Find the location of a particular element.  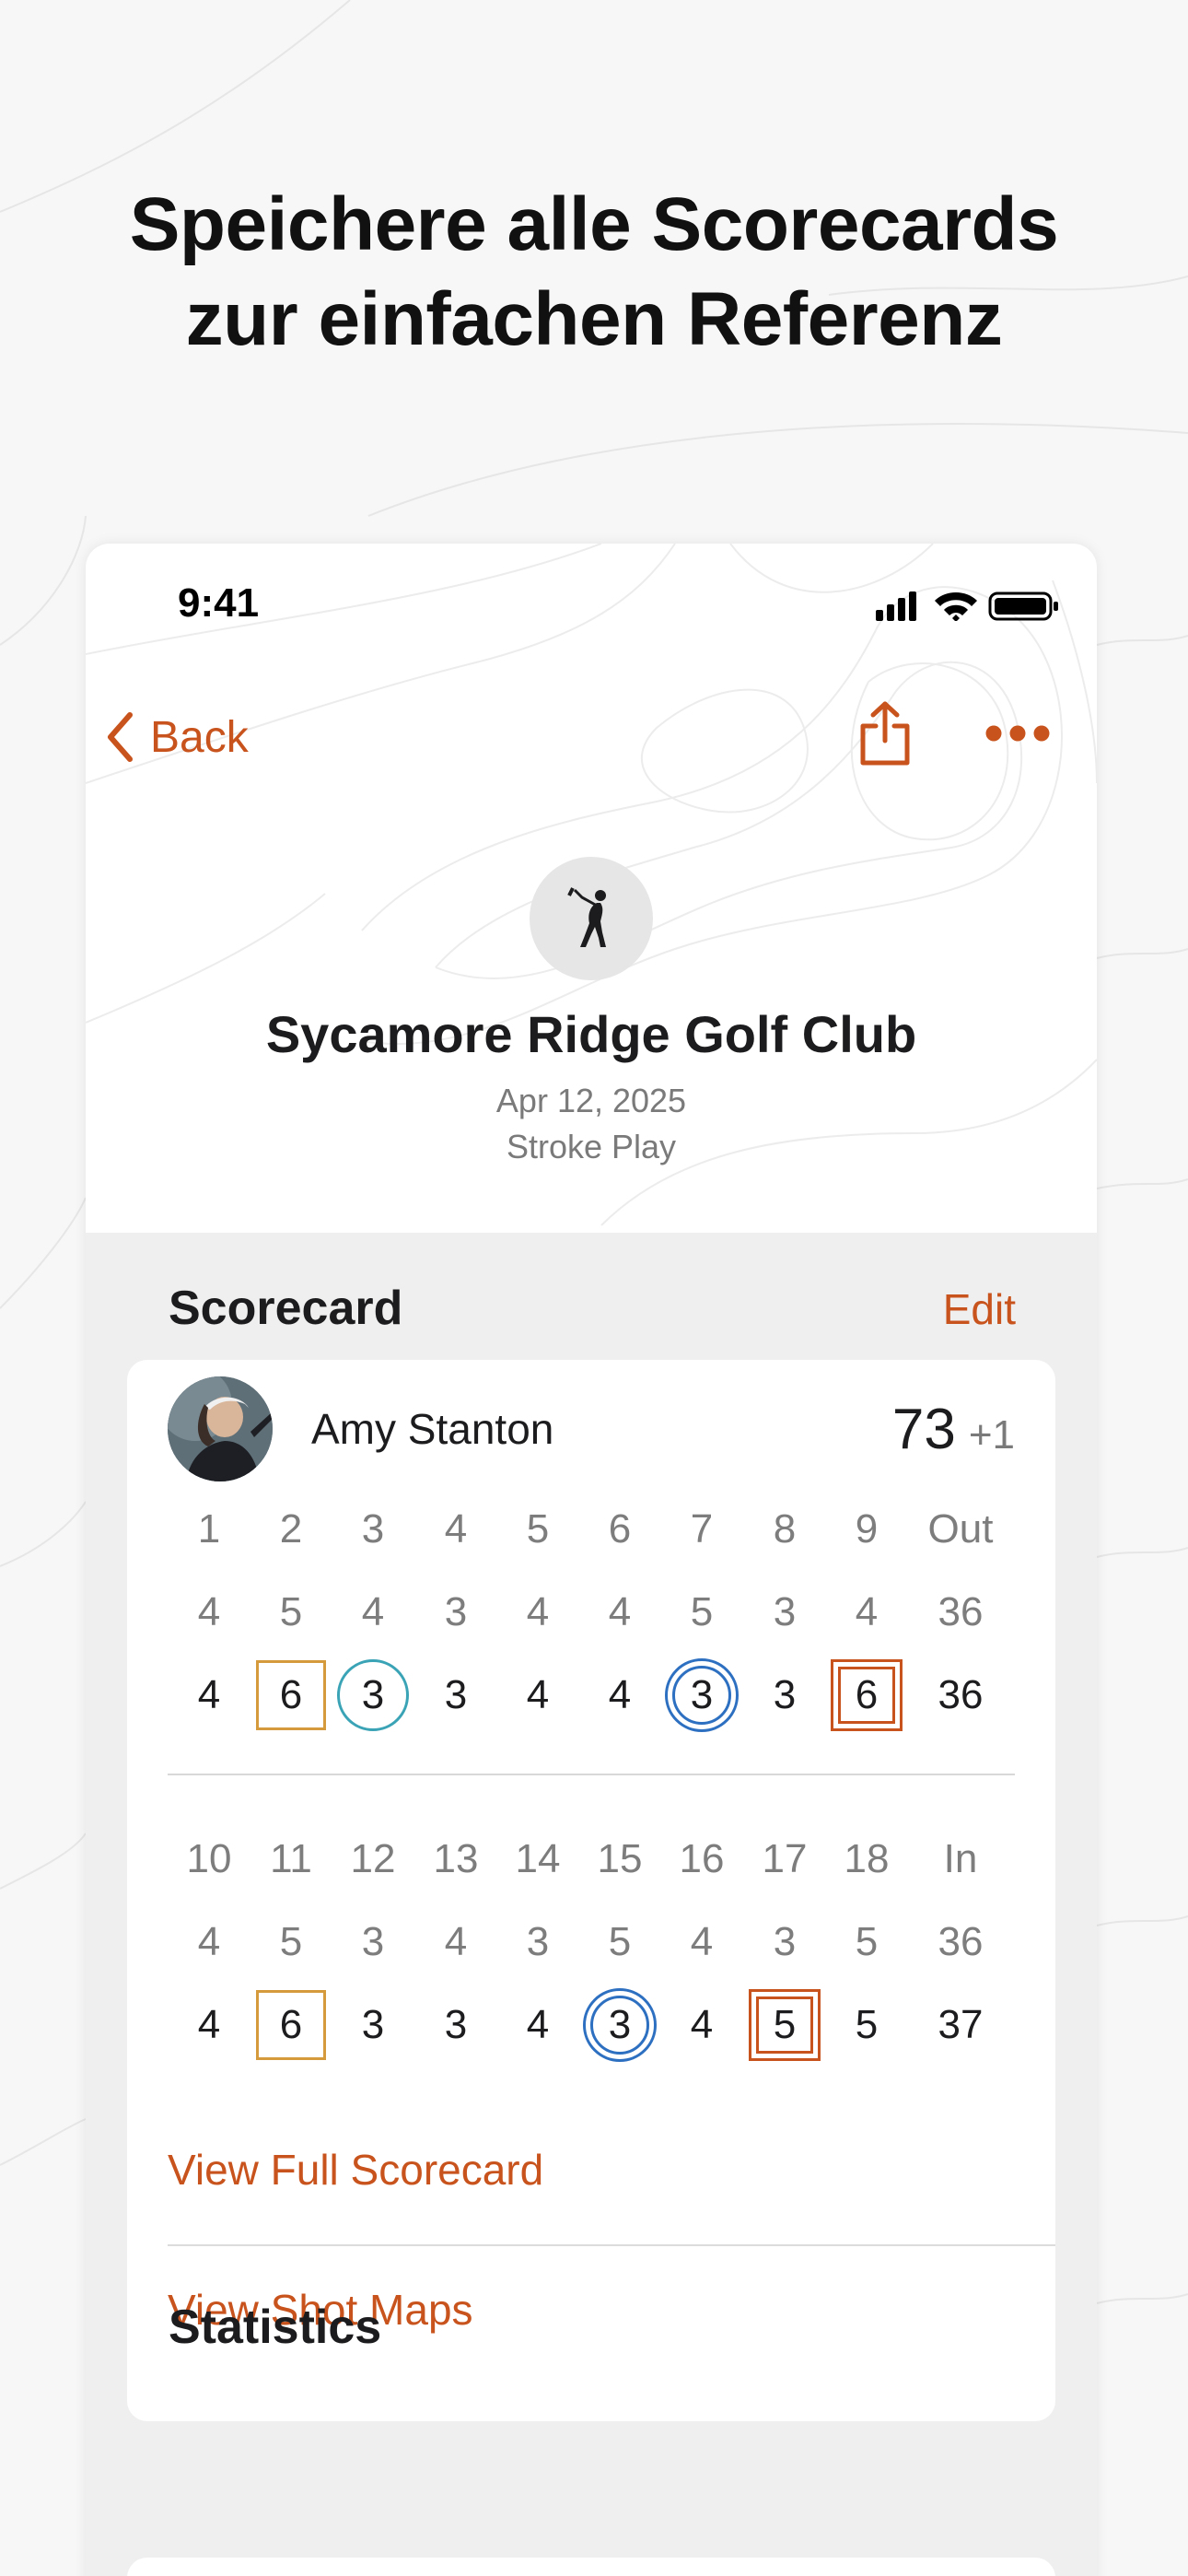

status-icons is located at coordinates (967, 606).